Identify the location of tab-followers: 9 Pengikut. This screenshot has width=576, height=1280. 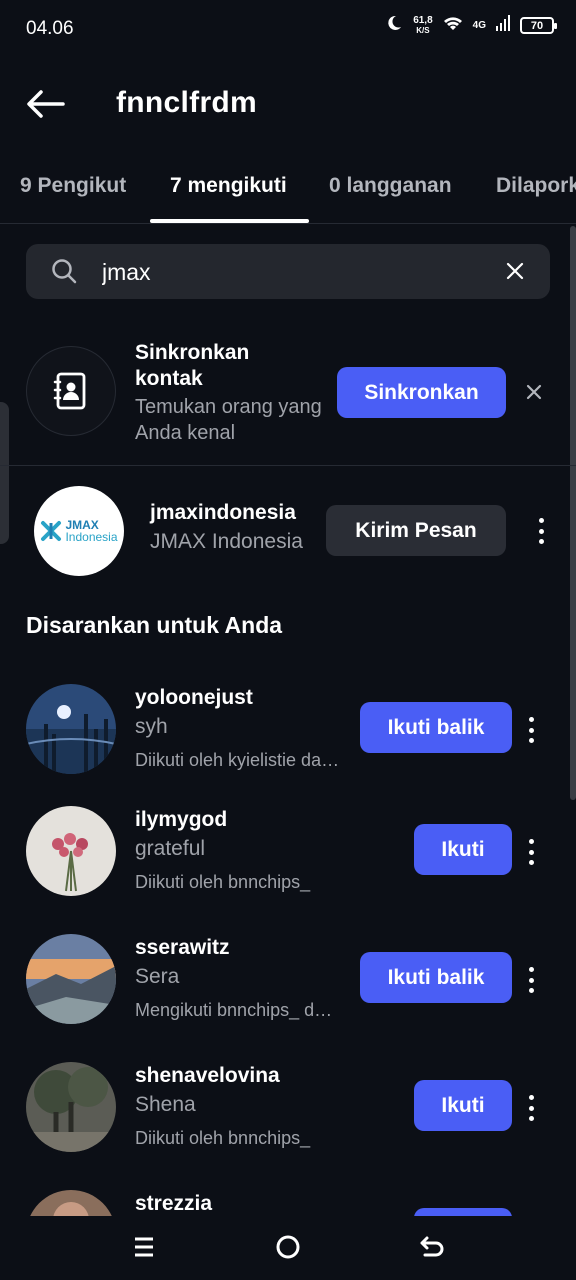
(73, 186).